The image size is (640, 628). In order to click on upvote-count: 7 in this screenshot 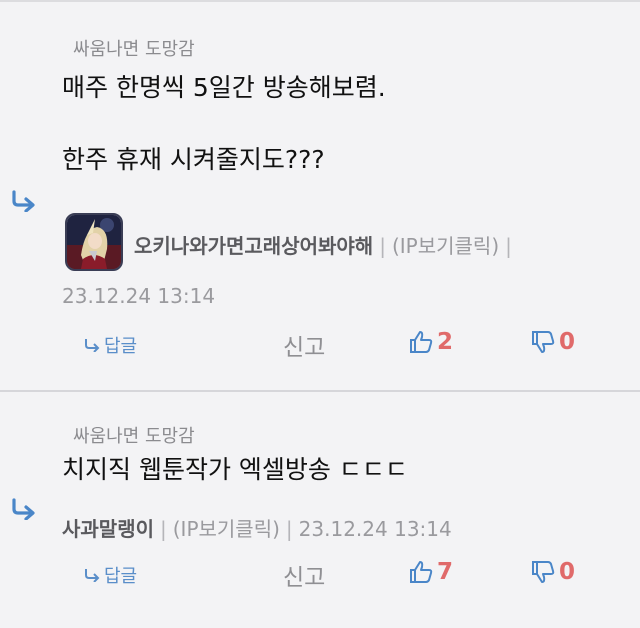, I will do `click(445, 572)`.